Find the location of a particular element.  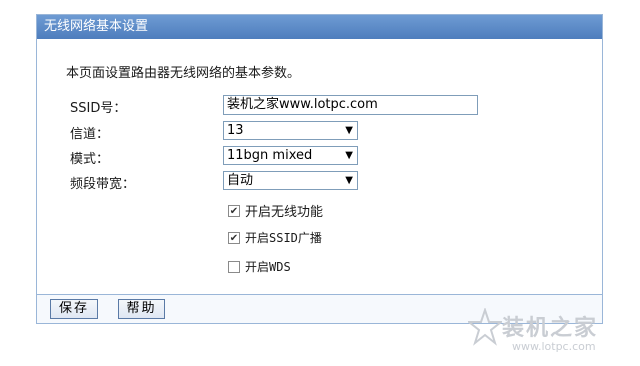

enable-wireless-label: 开启无线功能 is located at coordinates (284, 212).